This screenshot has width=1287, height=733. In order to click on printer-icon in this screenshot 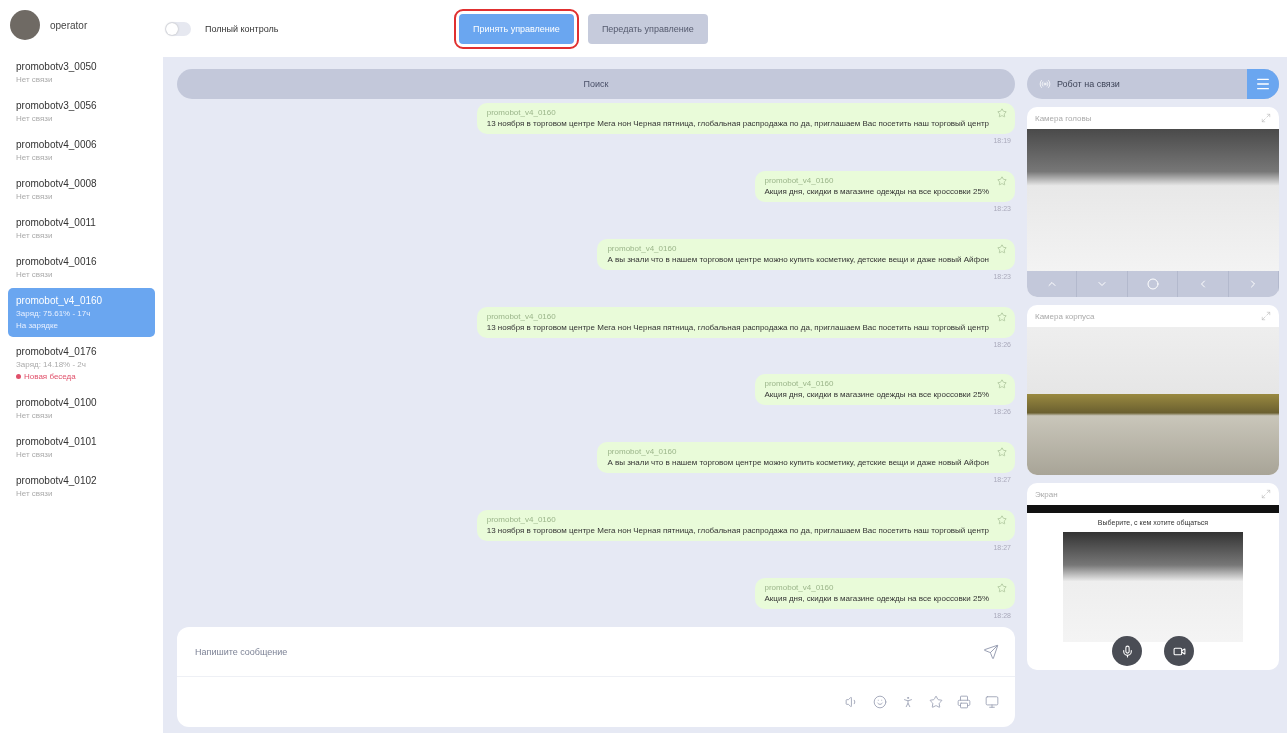, I will do `click(964, 702)`.